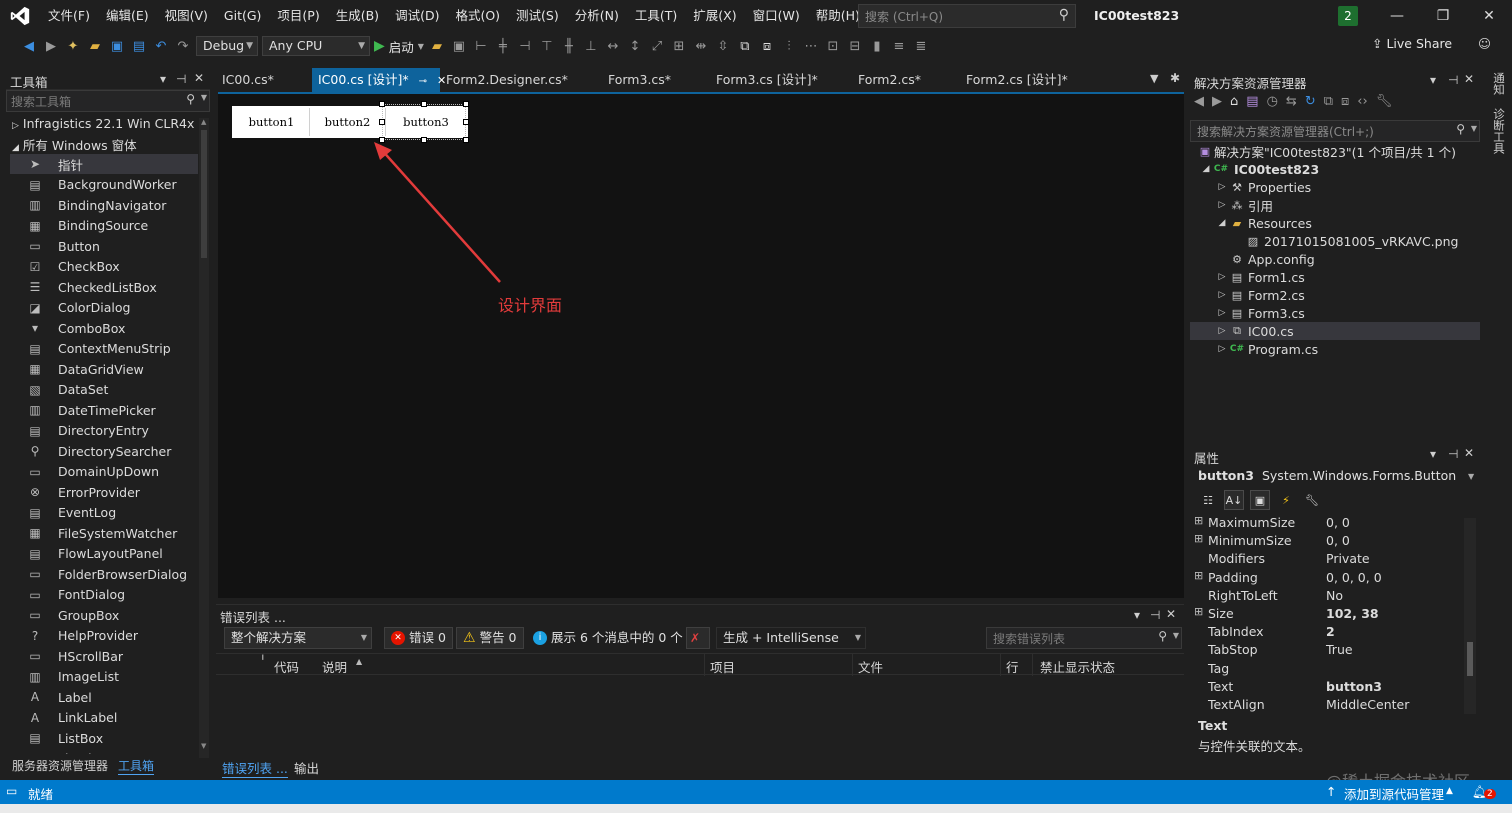 The width and height of the screenshot is (1512, 813). I want to click on menu-format: 格式(O), so click(477, 16).